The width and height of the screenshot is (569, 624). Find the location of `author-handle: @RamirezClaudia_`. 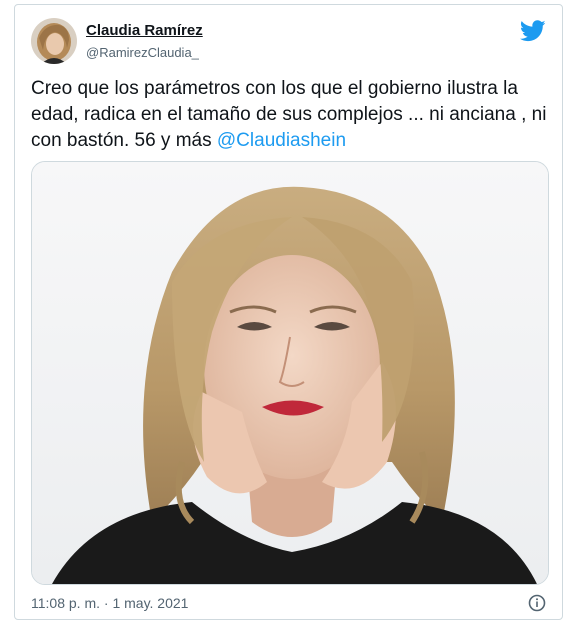

author-handle: @RamirezClaudia_ is located at coordinates (142, 52).